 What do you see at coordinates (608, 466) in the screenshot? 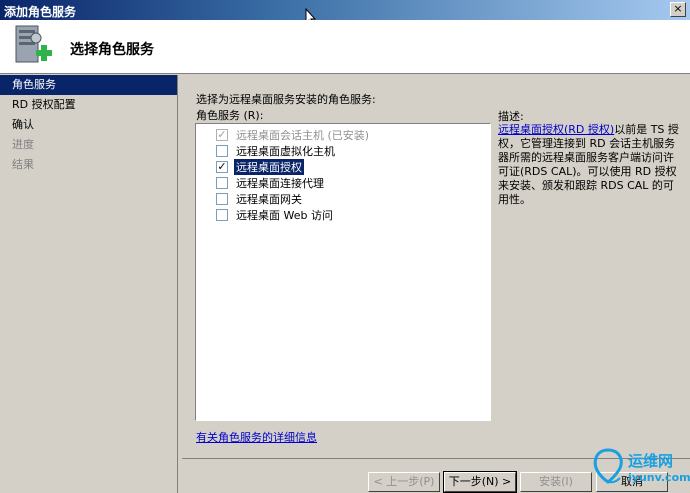
I see `watermark-logo-icon` at bounding box center [608, 466].